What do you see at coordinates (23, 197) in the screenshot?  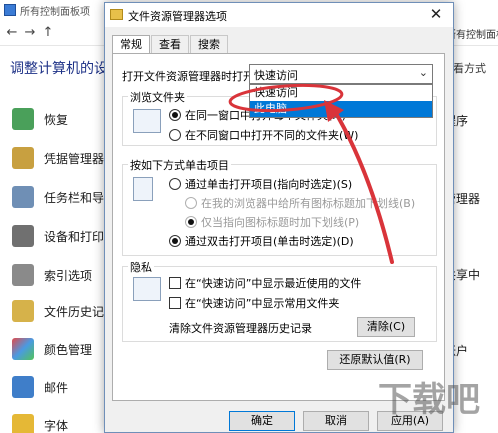 I see `taskbar-icon` at bounding box center [23, 197].